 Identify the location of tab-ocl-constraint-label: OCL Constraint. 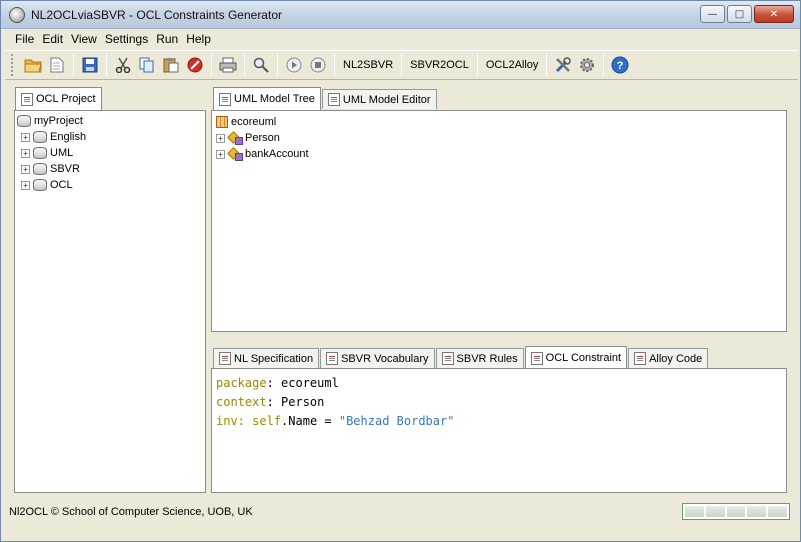
(583, 358).